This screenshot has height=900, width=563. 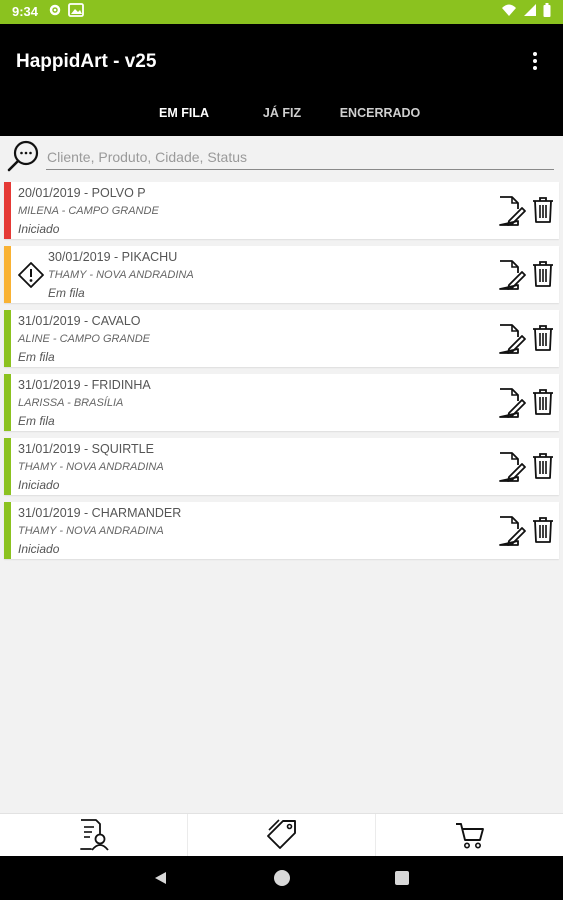 What do you see at coordinates (79, 321) in the screenshot?
I see `order-title: 31/01/2019 - CAVALO` at bounding box center [79, 321].